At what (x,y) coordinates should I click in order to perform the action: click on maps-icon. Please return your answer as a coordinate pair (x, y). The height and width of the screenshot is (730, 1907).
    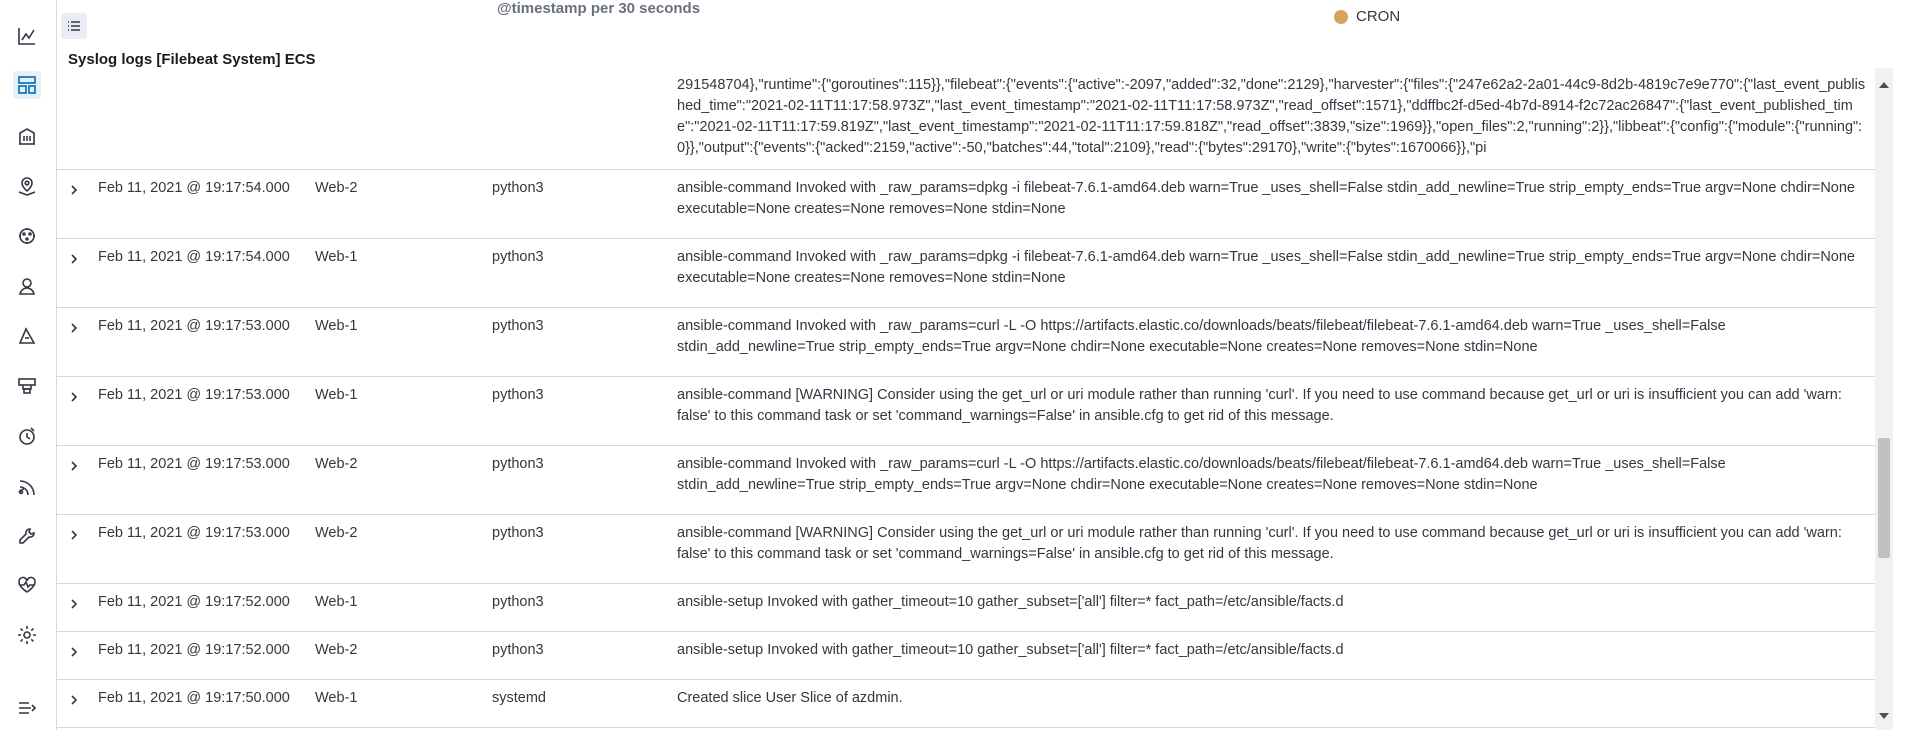
    Looking at the image, I should click on (27, 186).